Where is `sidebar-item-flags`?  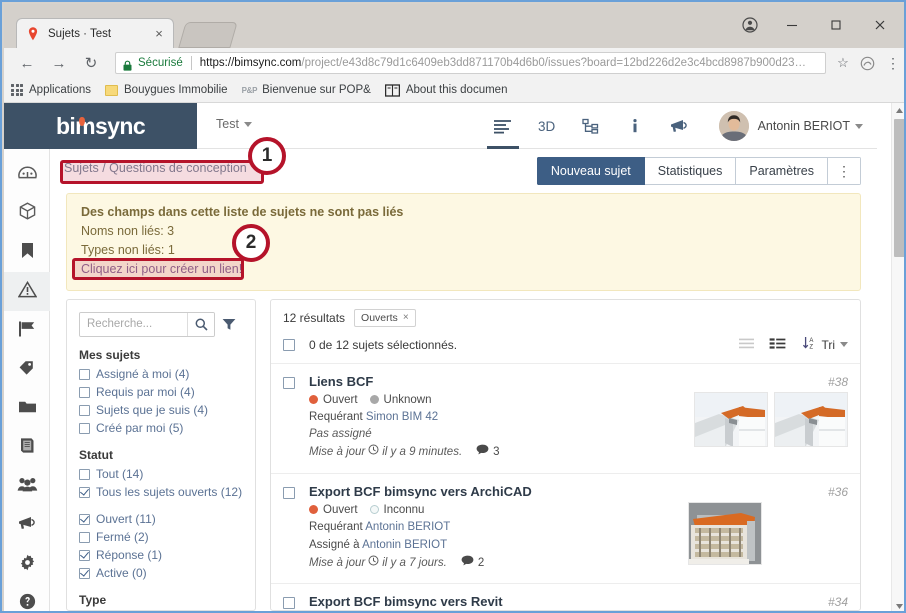
sidebar-item-flags is located at coordinates (27, 330).